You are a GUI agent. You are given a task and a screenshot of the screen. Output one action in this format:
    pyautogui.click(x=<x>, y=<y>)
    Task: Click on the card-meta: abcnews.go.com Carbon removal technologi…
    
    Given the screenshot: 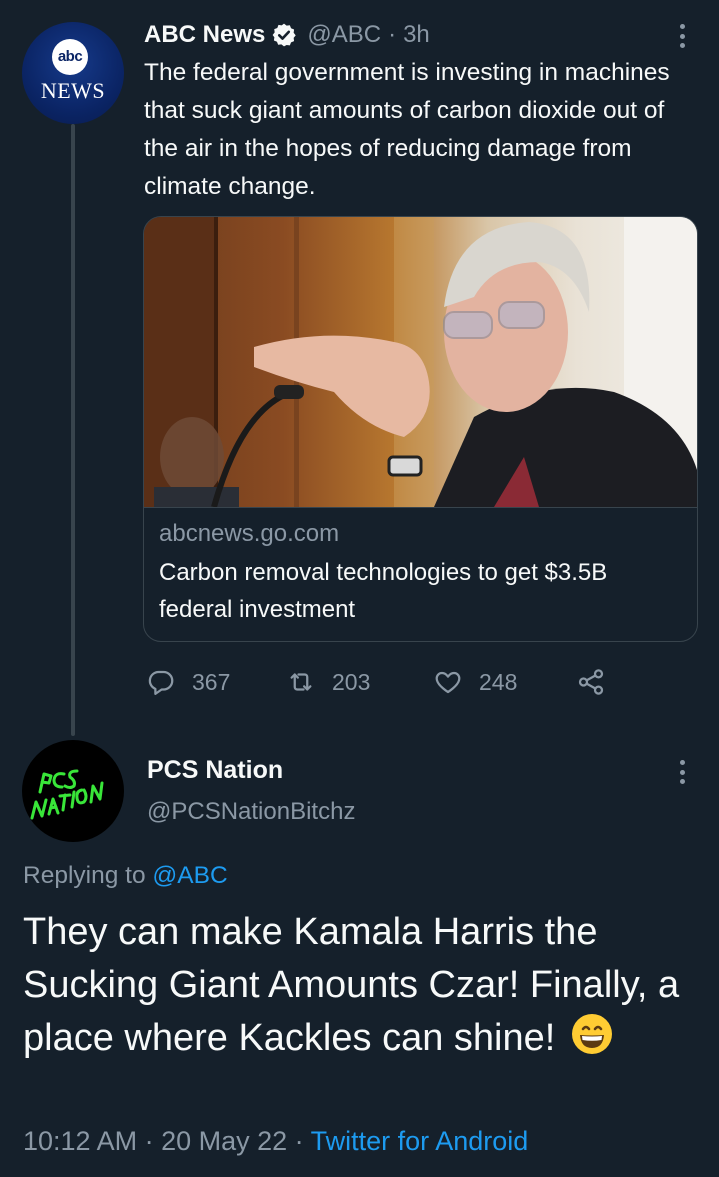 What is the action you would take?
    pyautogui.click(x=420, y=574)
    